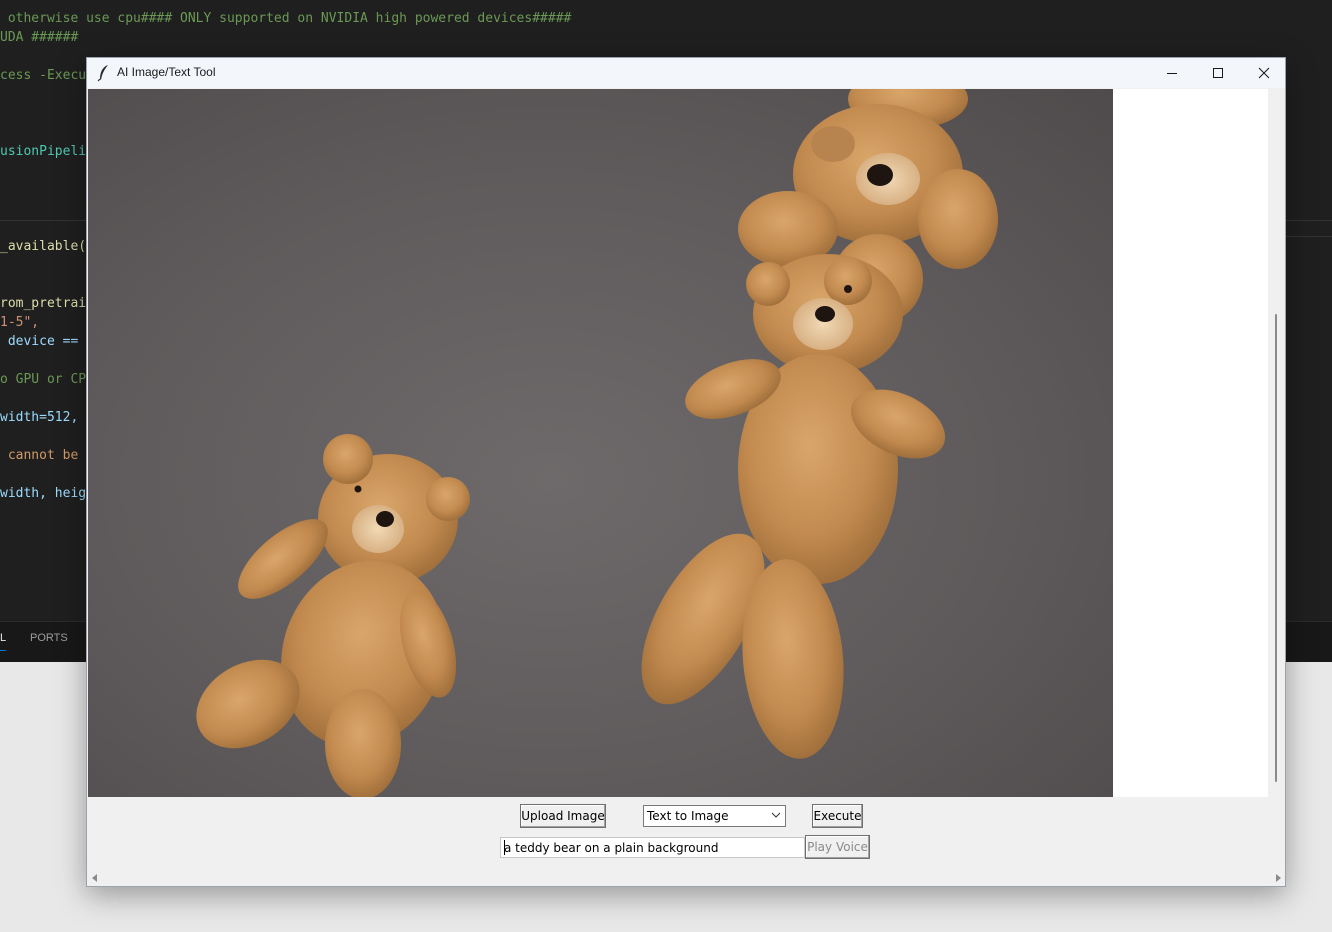  I want to click on code-line: cess -Execut, so click(47, 75).